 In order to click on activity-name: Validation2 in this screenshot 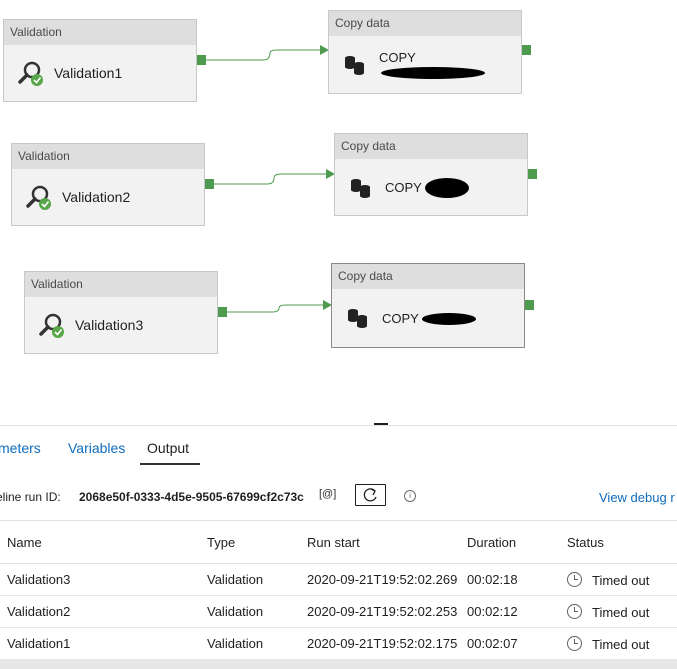, I will do `click(96, 197)`.